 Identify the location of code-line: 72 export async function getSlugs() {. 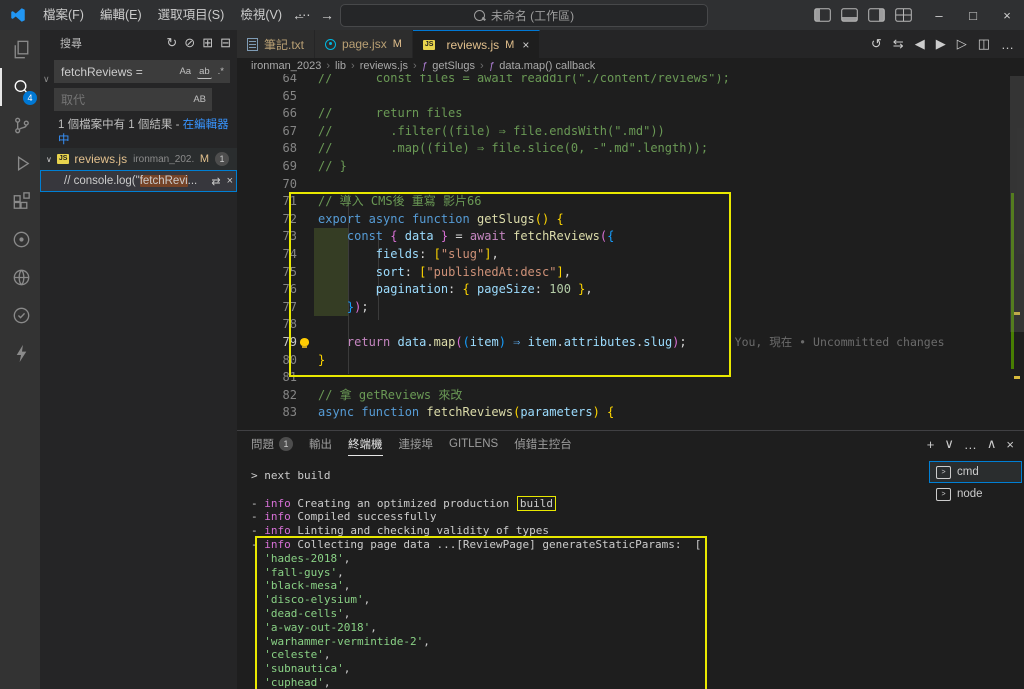
(623, 220).